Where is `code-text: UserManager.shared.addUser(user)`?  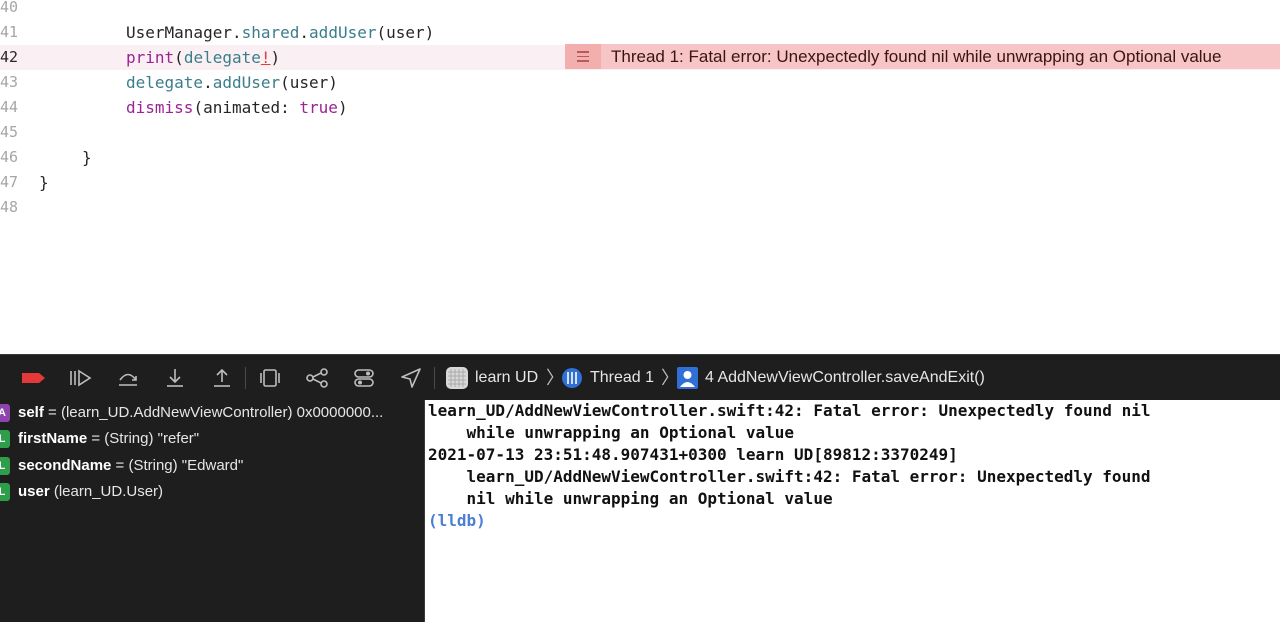 code-text: UserManager.shared.addUser(user) is located at coordinates (280, 32).